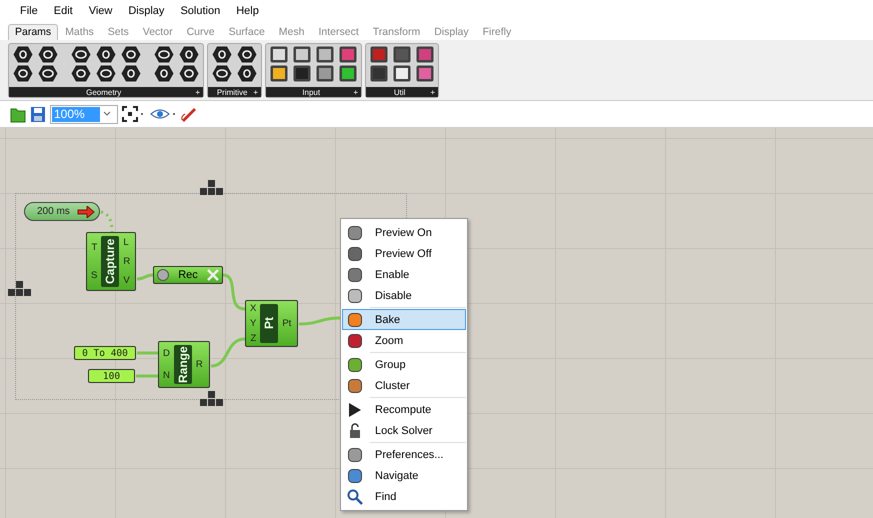 Image resolution: width=873 pixels, height=518 pixels. I want to click on output-port: L, so click(126, 242).